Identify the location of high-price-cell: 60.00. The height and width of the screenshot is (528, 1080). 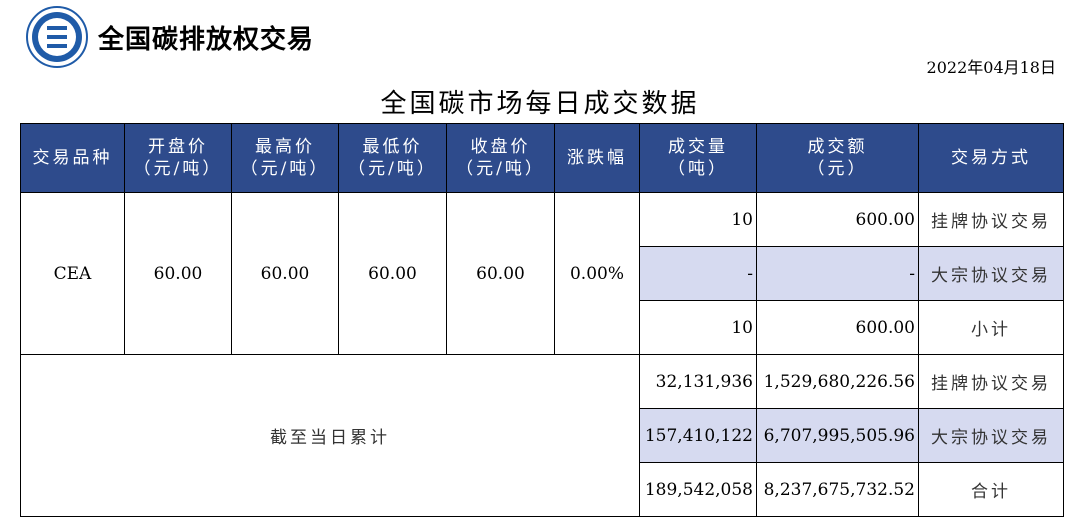
(285, 273).